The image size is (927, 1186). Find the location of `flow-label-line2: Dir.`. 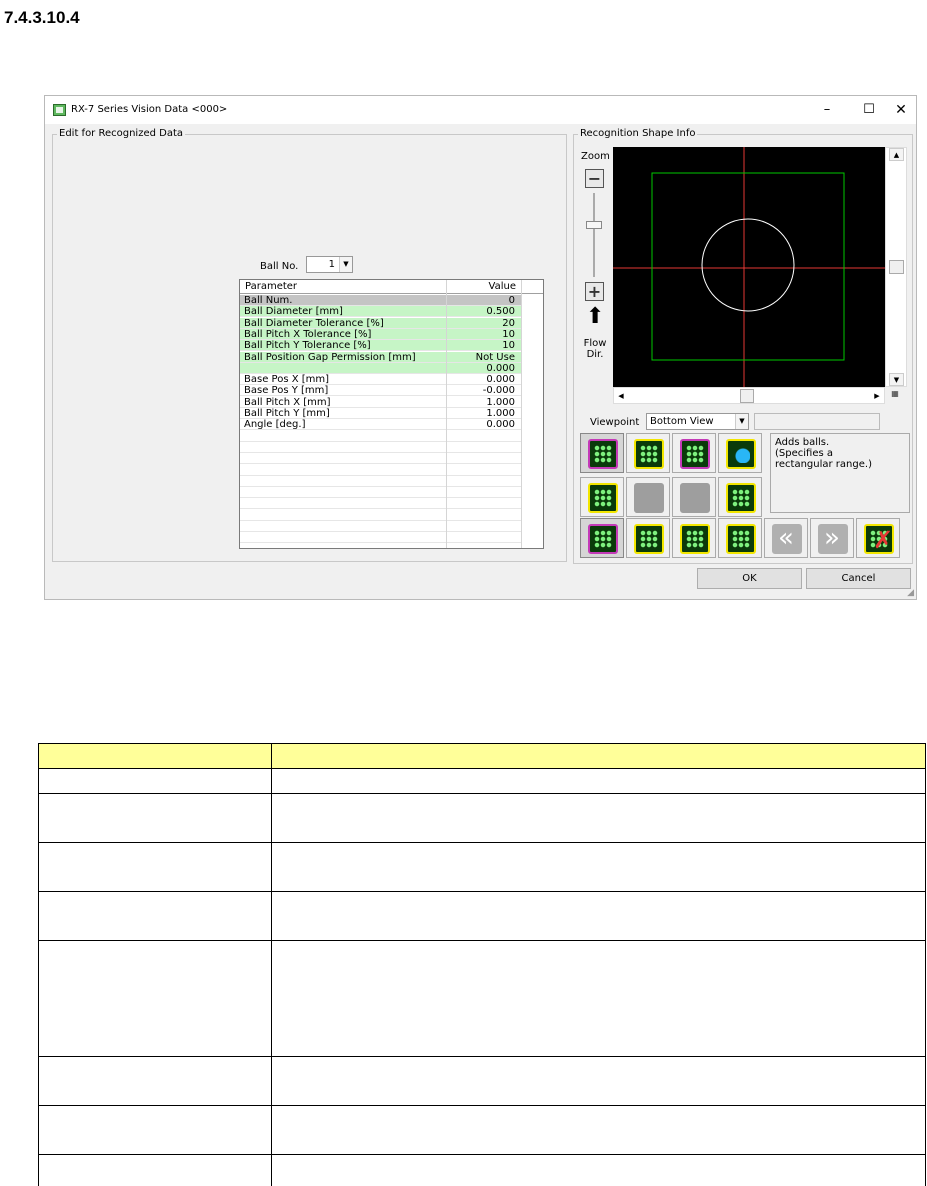

flow-label-line2: Dir. is located at coordinates (595, 354).